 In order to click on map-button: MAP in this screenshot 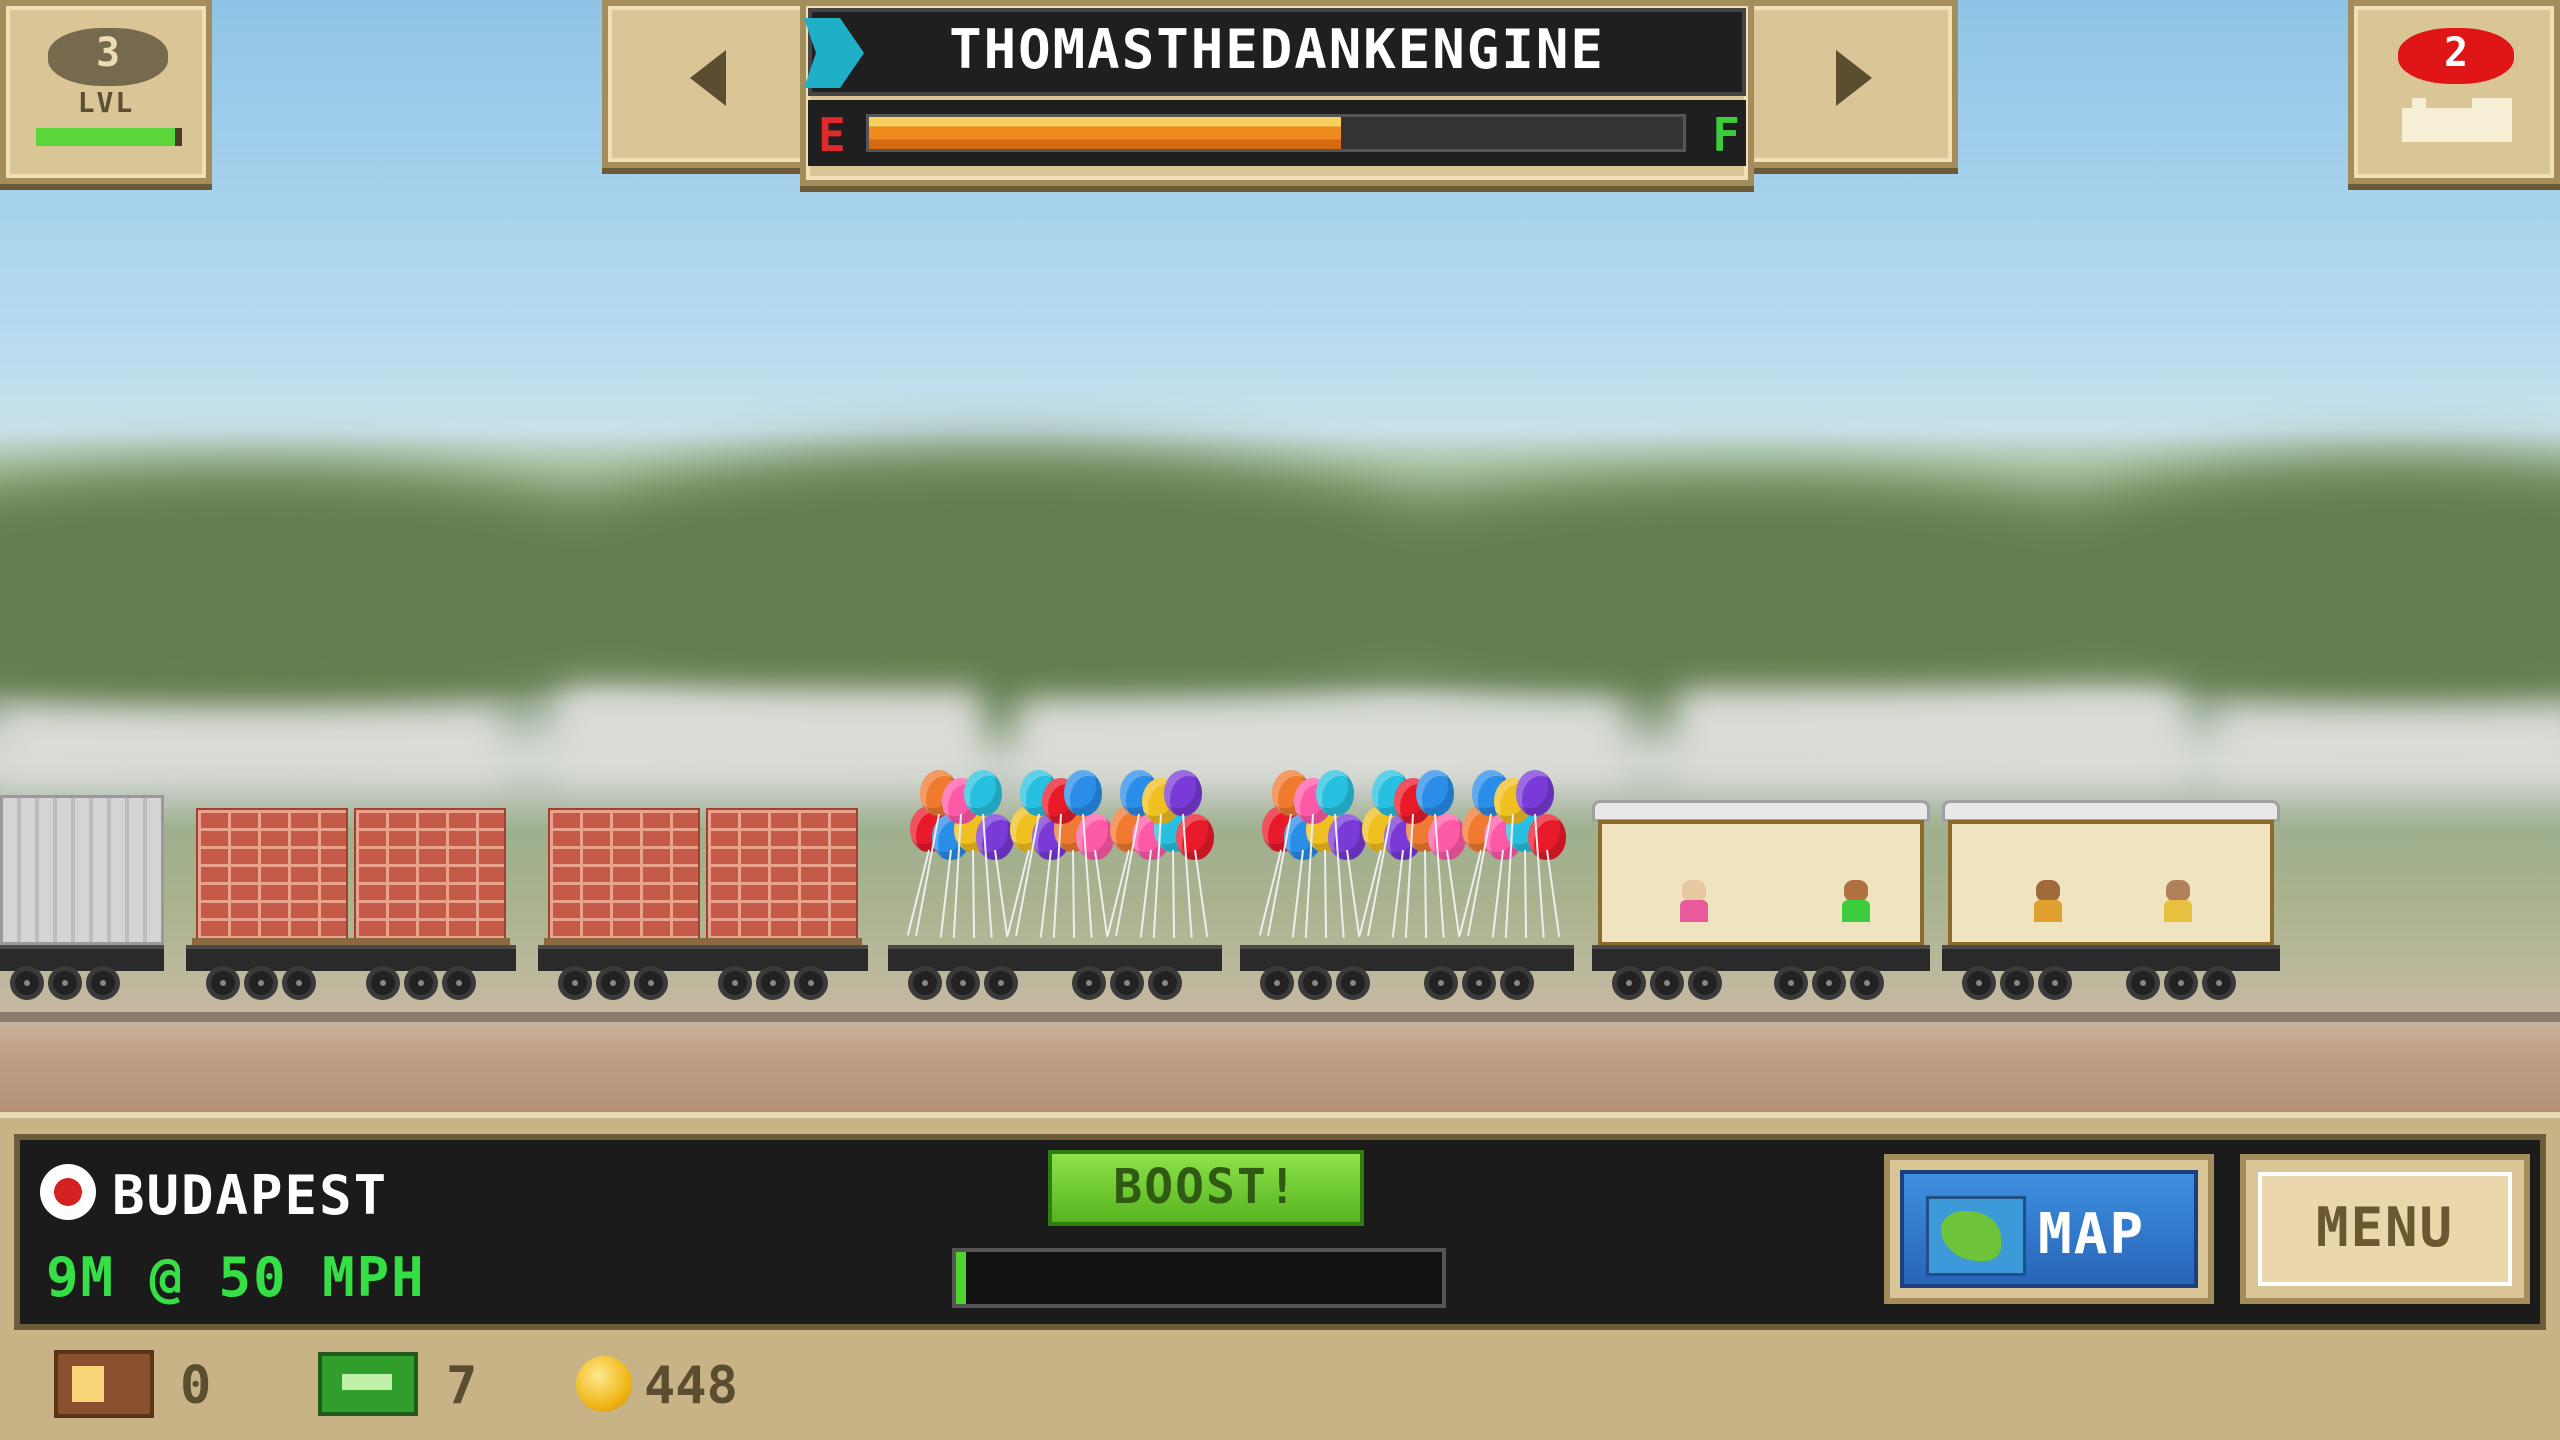, I will do `click(2049, 1229)`.